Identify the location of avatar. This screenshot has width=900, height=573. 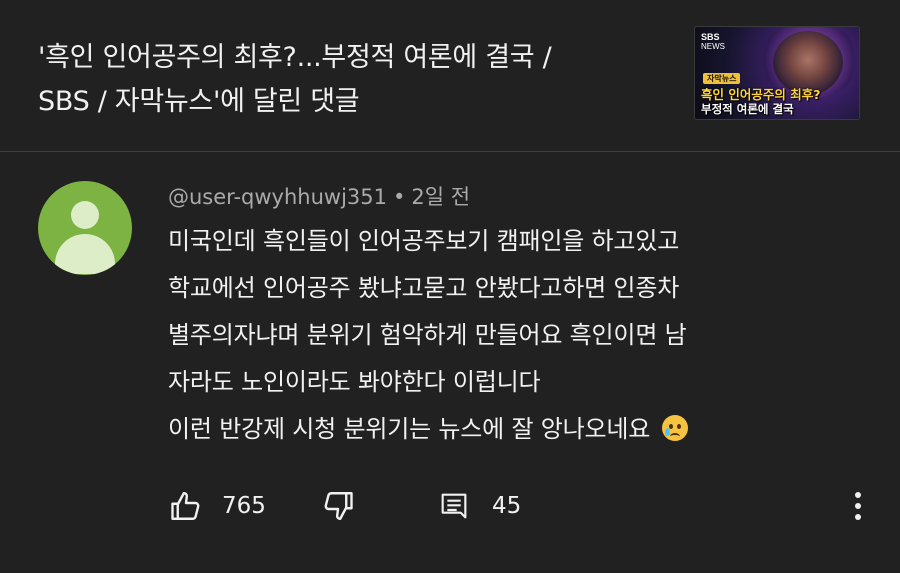
(85, 228).